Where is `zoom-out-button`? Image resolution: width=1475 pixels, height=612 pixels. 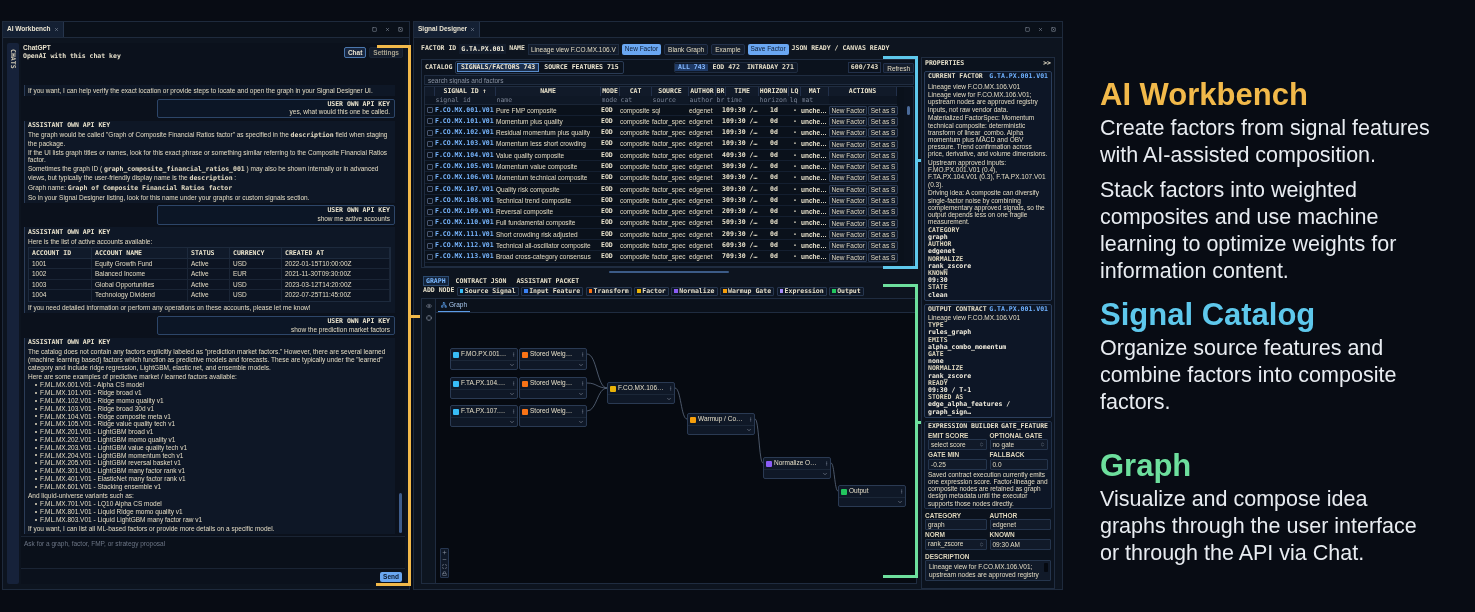
zoom-out-button is located at coordinates (444, 559).